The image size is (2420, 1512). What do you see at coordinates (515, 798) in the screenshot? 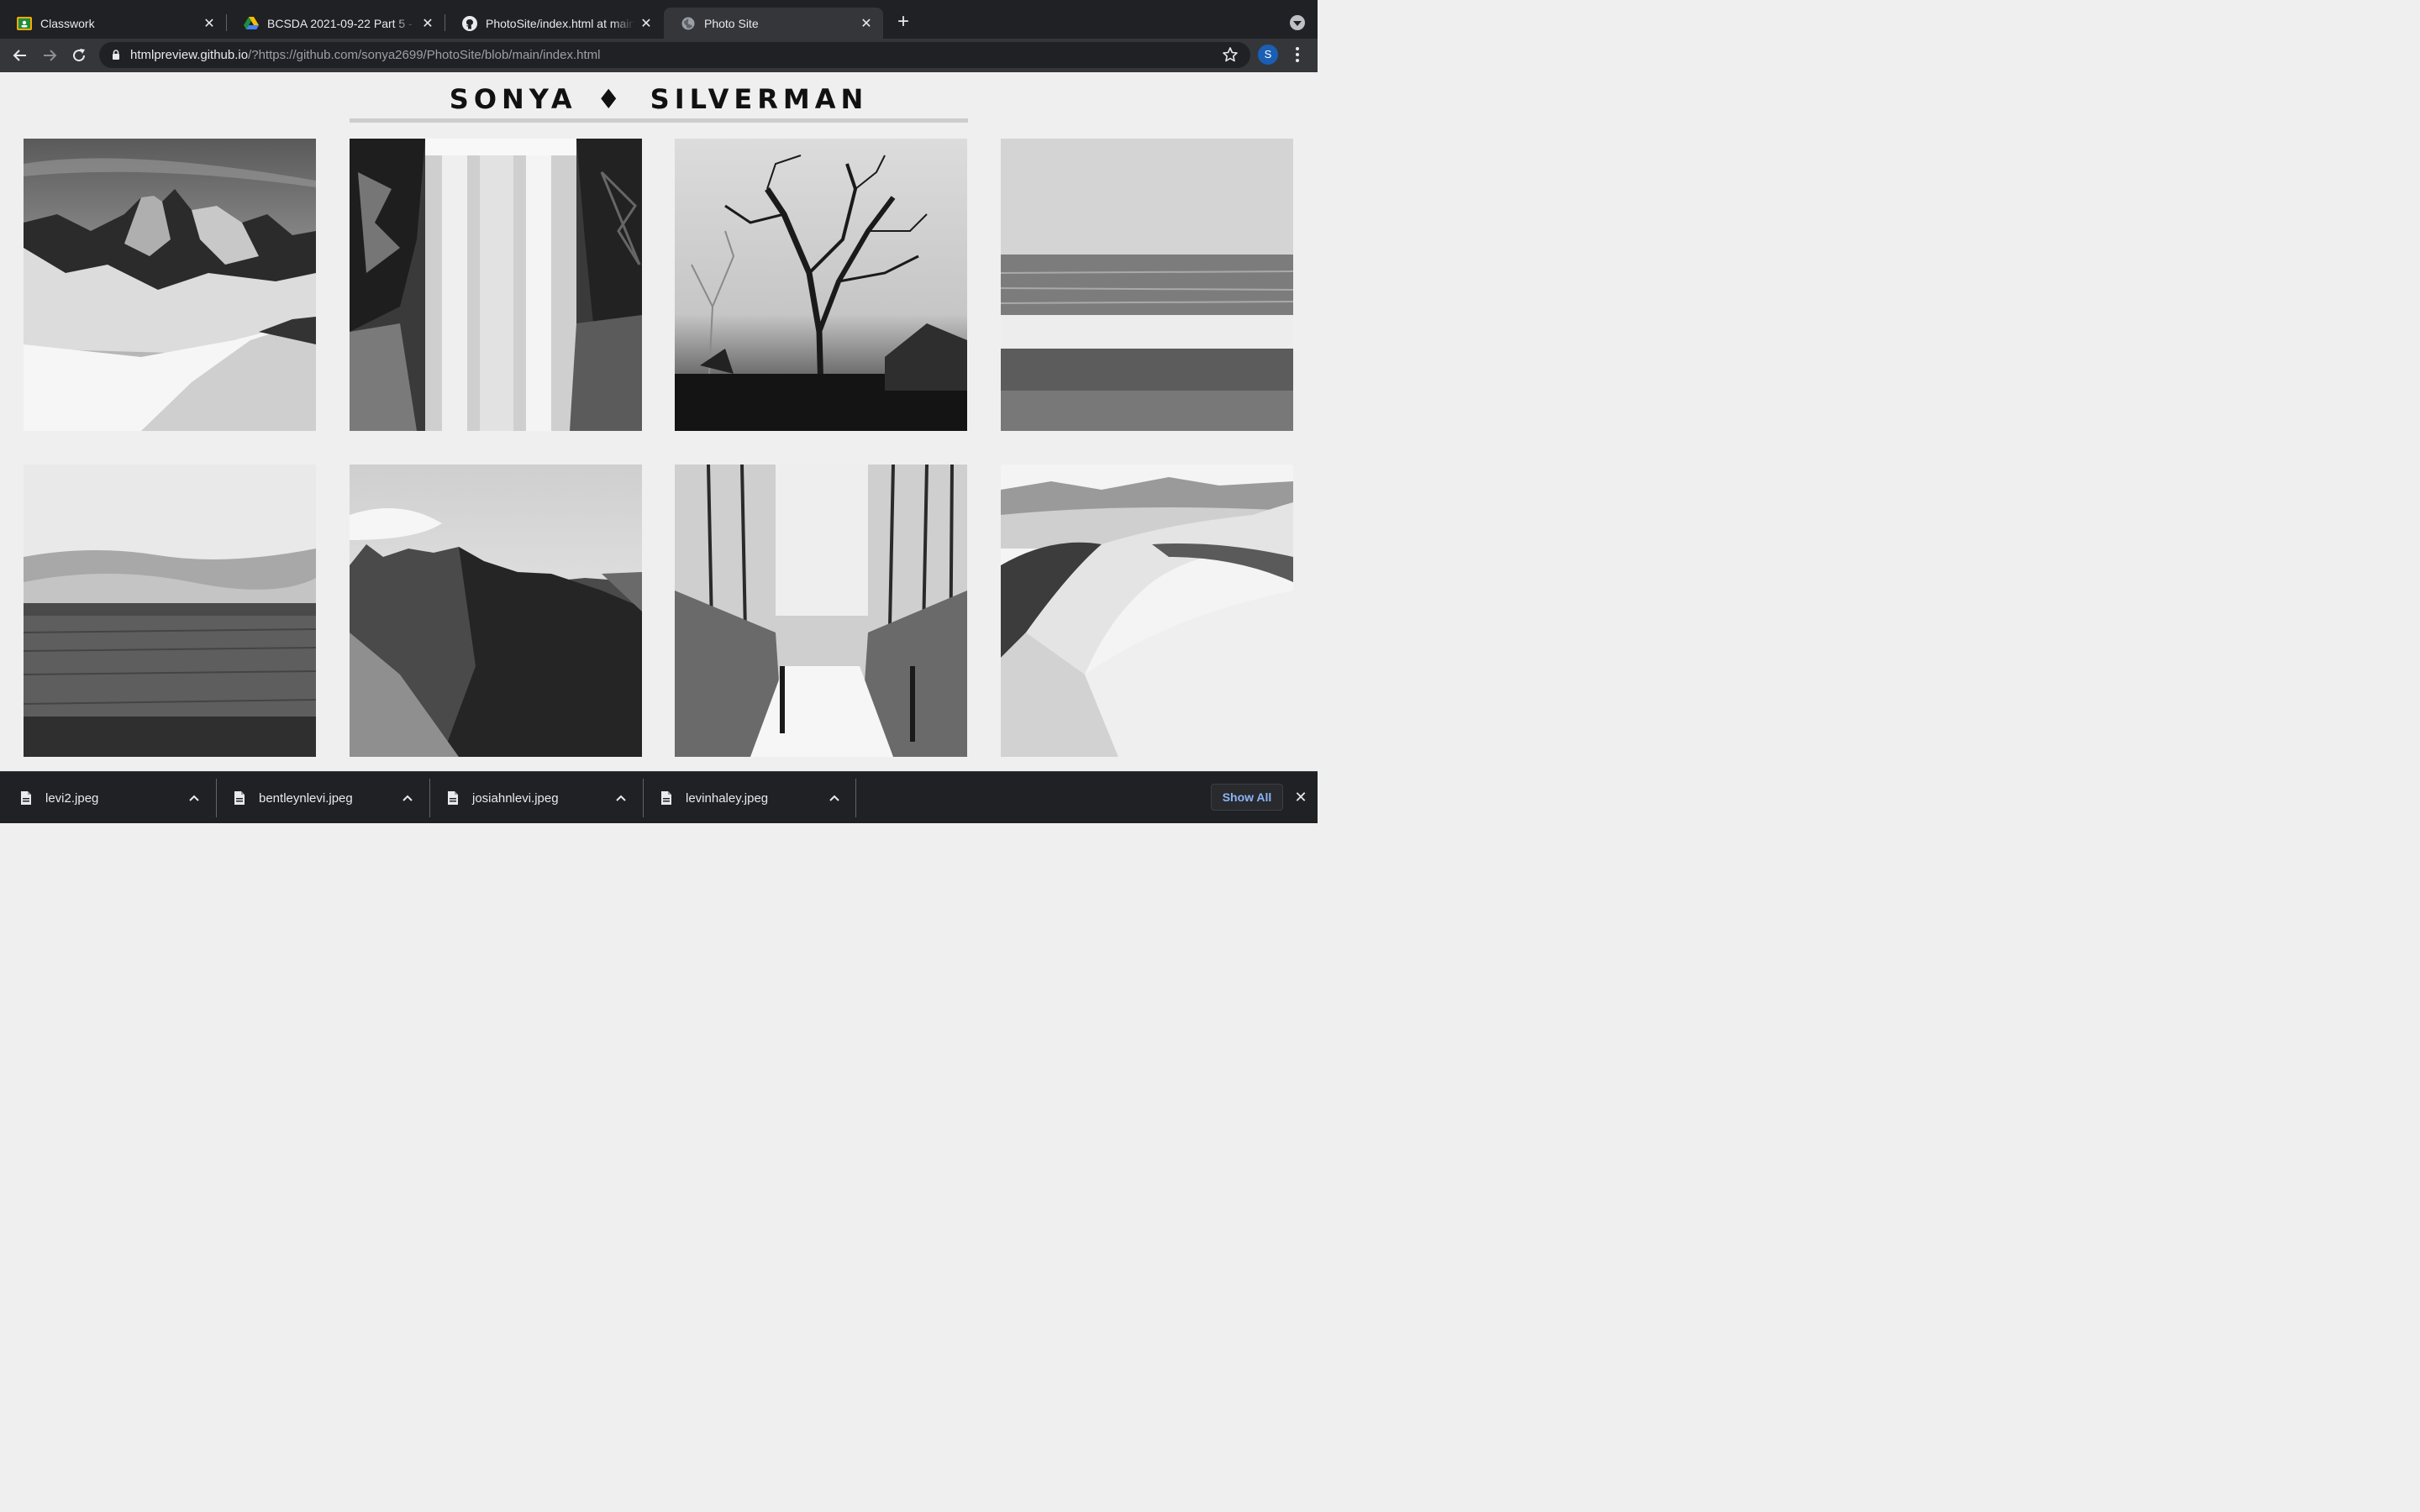
I see `download-filename: josiahnlevi.jpeg` at bounding box center [515, 798].